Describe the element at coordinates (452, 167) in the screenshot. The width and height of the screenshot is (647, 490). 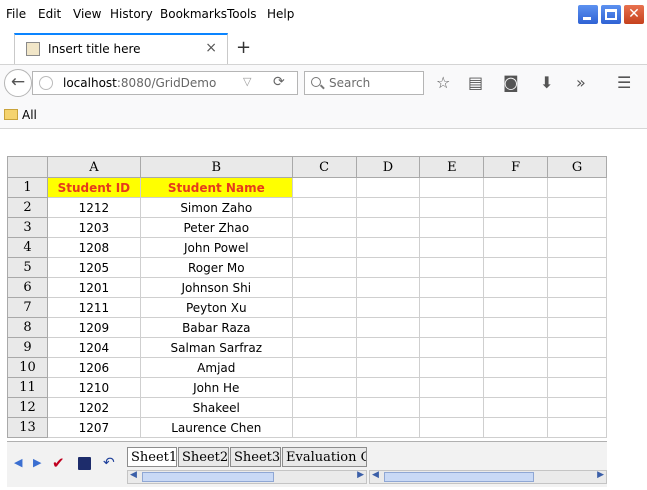
I see `column-header-e: E` at that location.